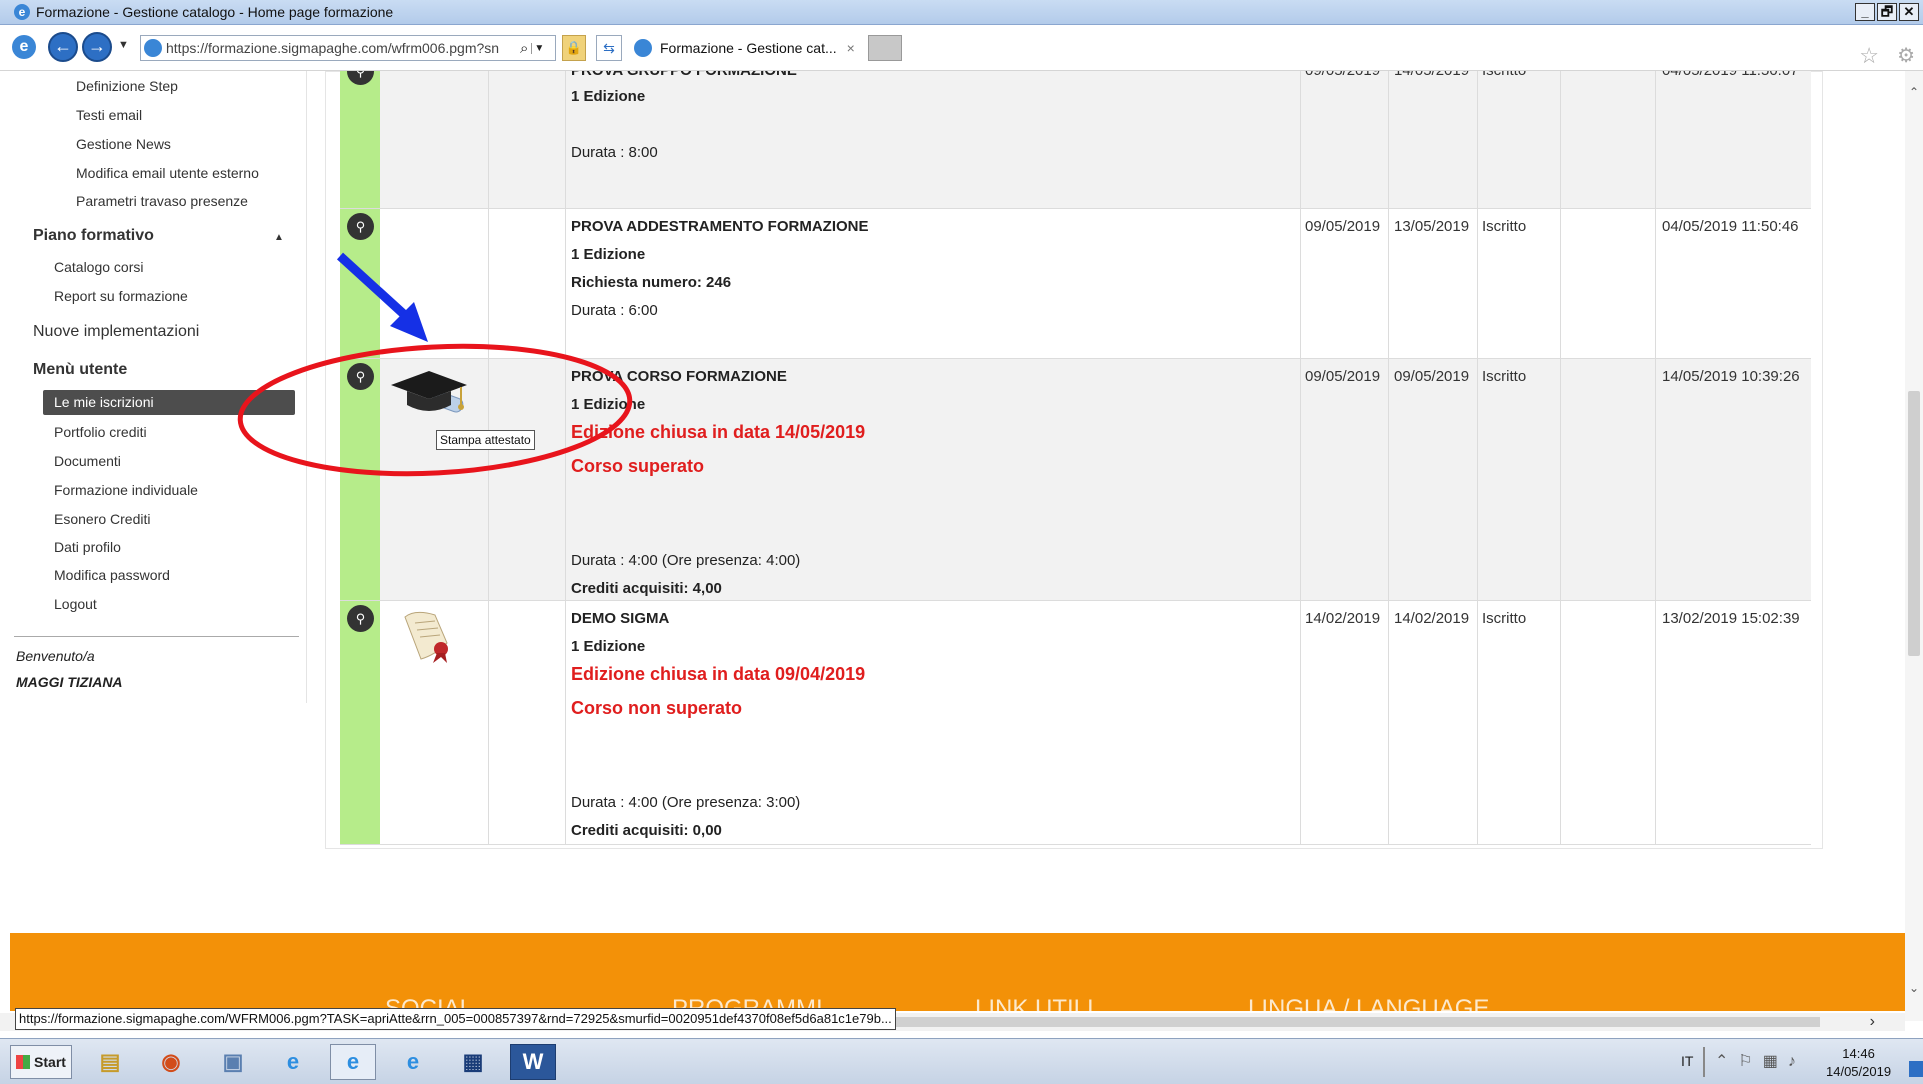 This screenshot has height=1084, width=1923. Describe the element at coordinates (473, 1062) in the screenshot. I see `app-grid-icon: ▦` at that location.